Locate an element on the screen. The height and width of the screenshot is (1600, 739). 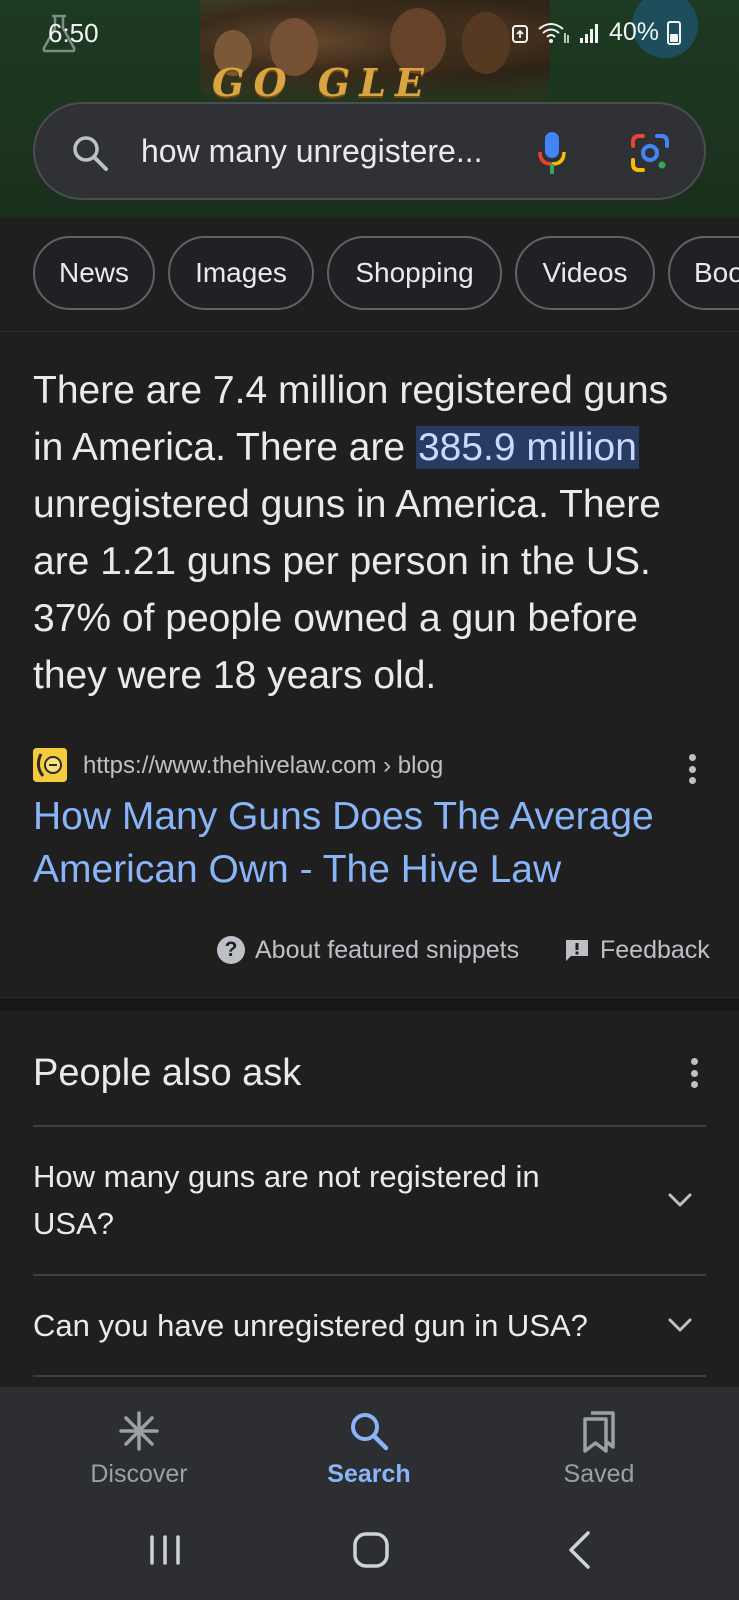
paa-more-options-icon is located at coordinates (694, 1073).